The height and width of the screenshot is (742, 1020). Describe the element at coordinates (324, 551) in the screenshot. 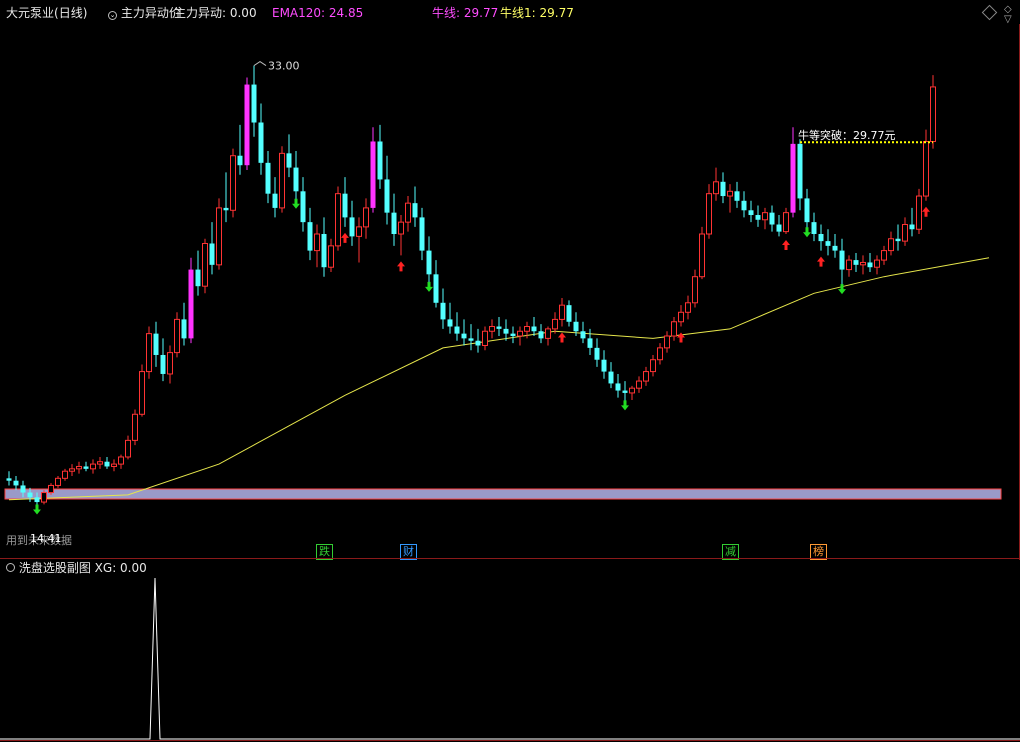

I see `event-label: 跌` at that location.